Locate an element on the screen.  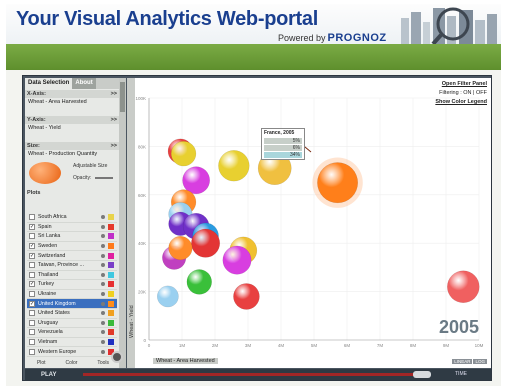
tab-about: About is located at coordinates (84, 83).